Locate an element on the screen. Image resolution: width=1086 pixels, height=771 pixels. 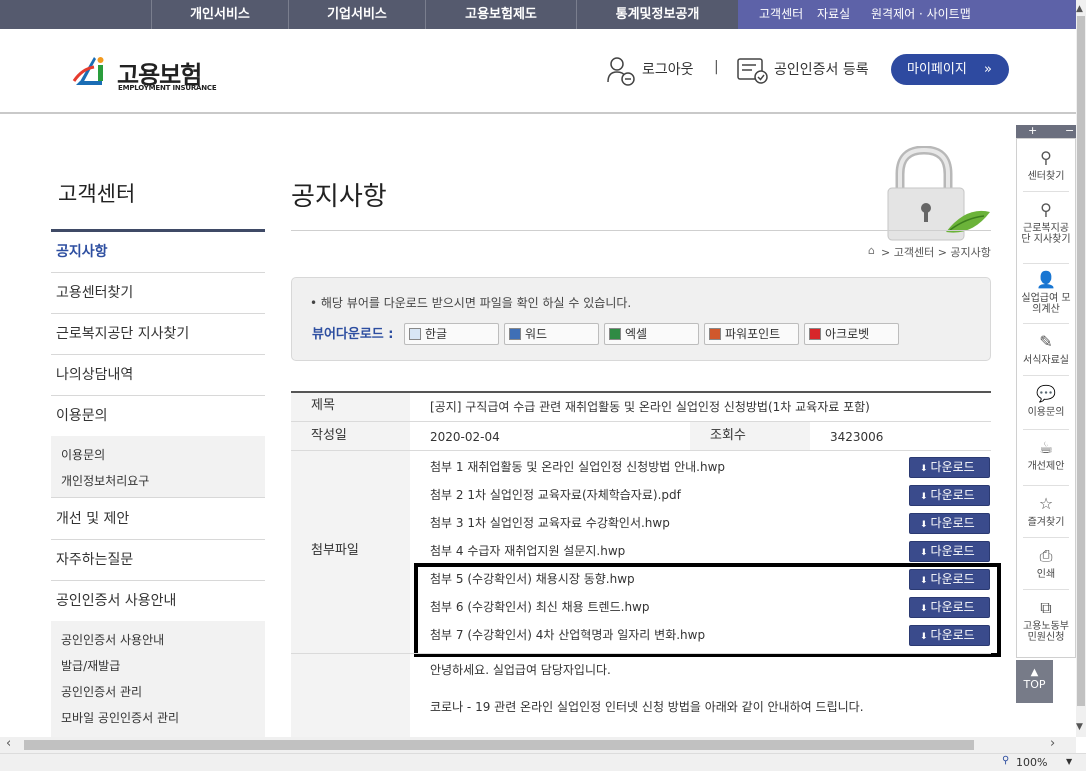
sidebar-subitem-mobile-cert: 모바일 공인인증서 관리 is located at coordinates (120, 717).